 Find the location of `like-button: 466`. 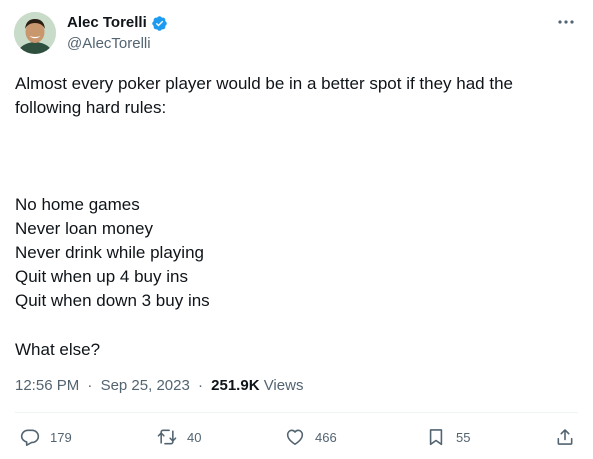

like-button: 466 is located at coordinates (311, 437).